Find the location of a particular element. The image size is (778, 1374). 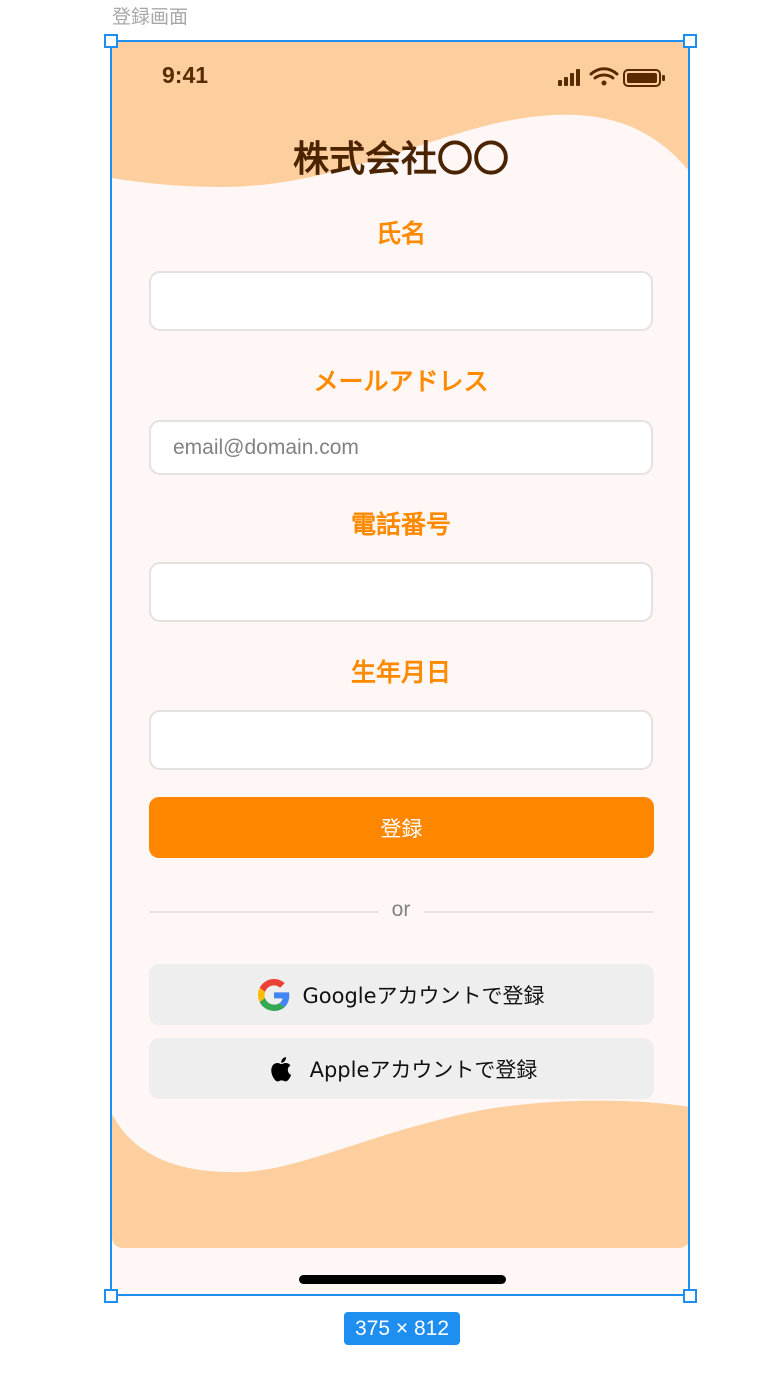

apple-icon is located at coordinates (280, 1068).